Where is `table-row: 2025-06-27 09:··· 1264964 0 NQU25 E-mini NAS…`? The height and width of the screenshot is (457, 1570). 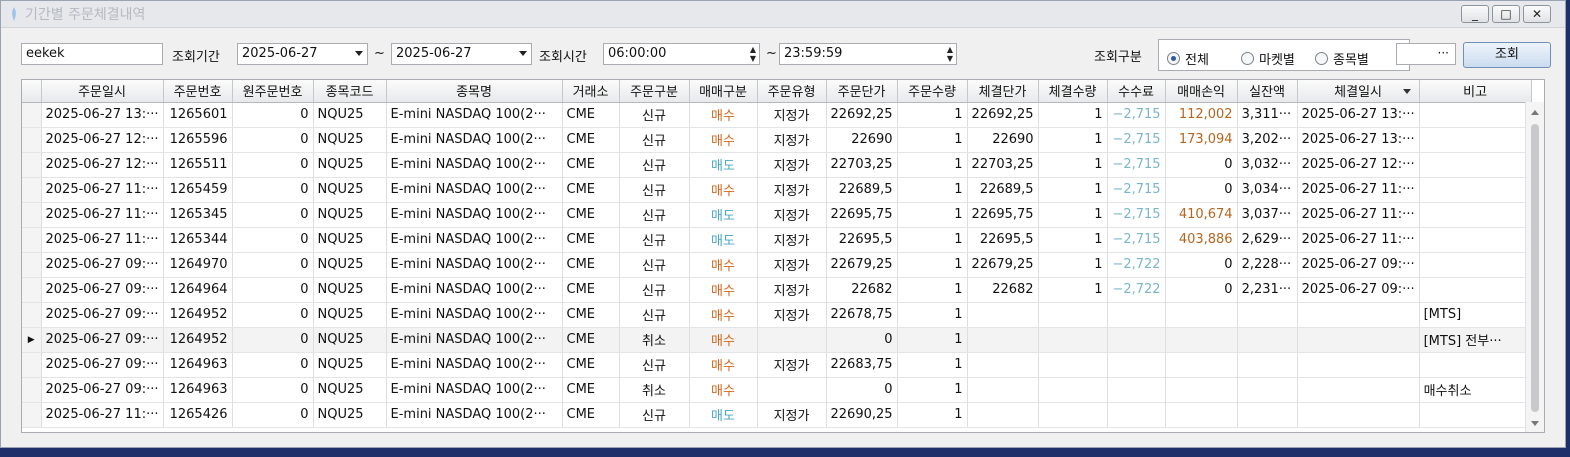 table-row: 2025-06-27 09:··· 1264964 0 NQU25 E-mini NAS… is located at coordinates (777, 290).